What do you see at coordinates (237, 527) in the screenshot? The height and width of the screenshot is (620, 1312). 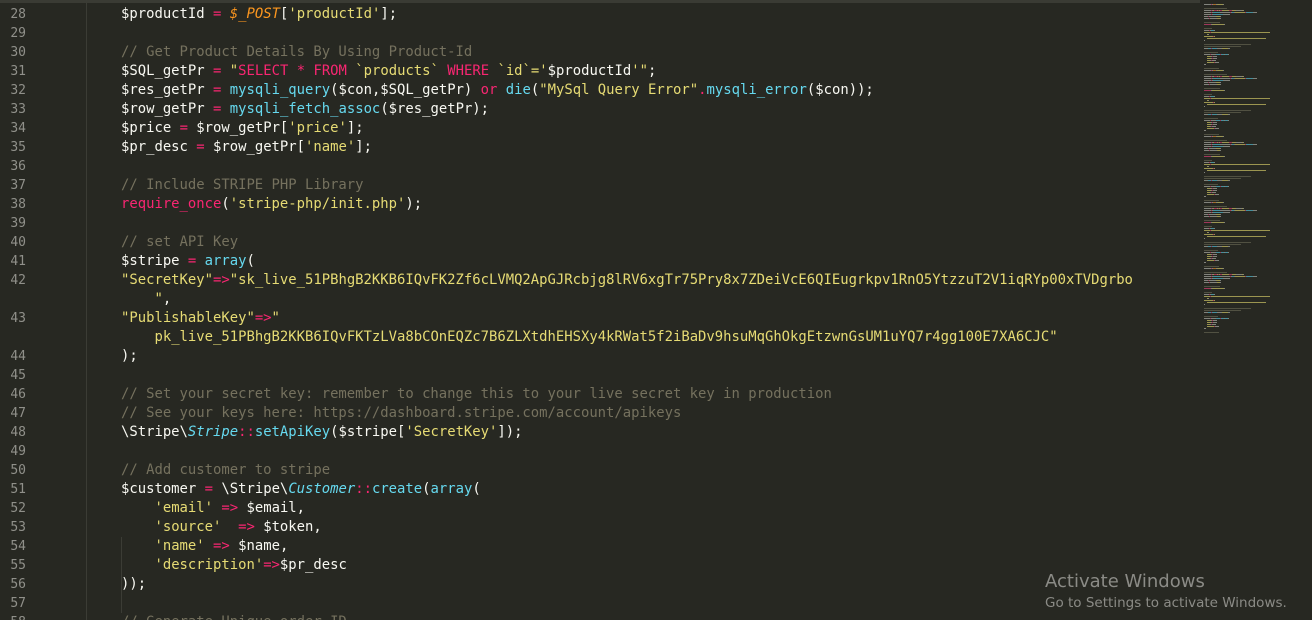 I see `code-line: 'source' => $token,` at bounding box center [237, 527].